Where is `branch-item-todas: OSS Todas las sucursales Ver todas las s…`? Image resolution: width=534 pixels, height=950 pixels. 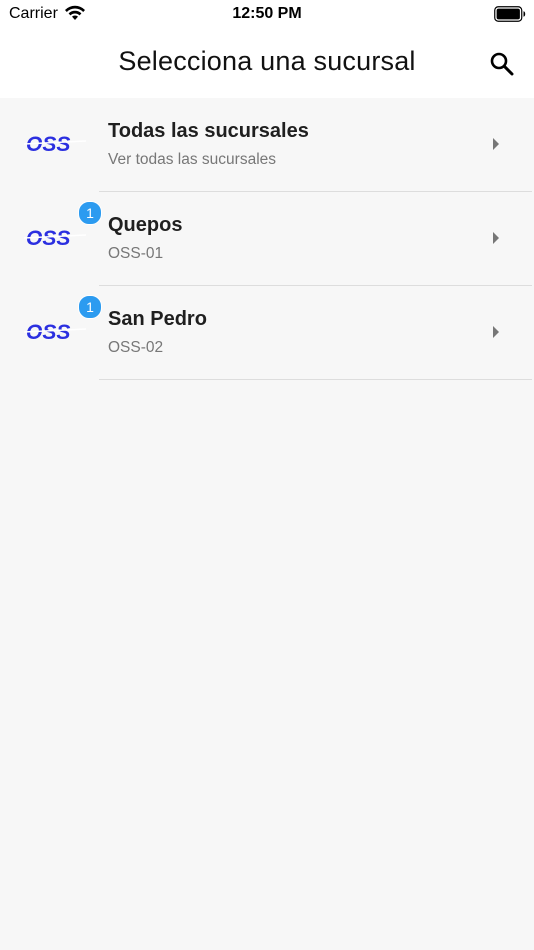 branch-item-todas: OSS Todas las sucursales Ver todas las s… is located at coordinates (267, 145).